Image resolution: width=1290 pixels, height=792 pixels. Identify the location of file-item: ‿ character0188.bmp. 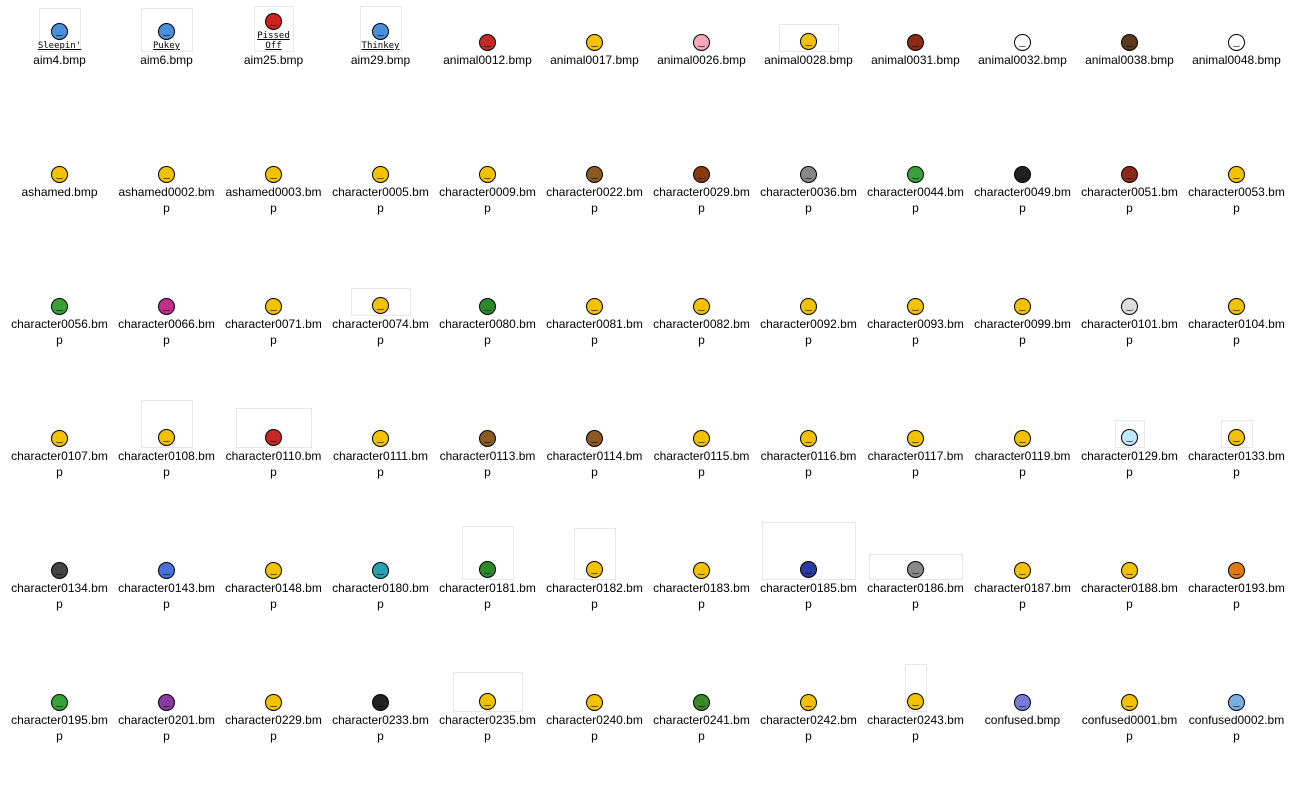
(1129, 594).